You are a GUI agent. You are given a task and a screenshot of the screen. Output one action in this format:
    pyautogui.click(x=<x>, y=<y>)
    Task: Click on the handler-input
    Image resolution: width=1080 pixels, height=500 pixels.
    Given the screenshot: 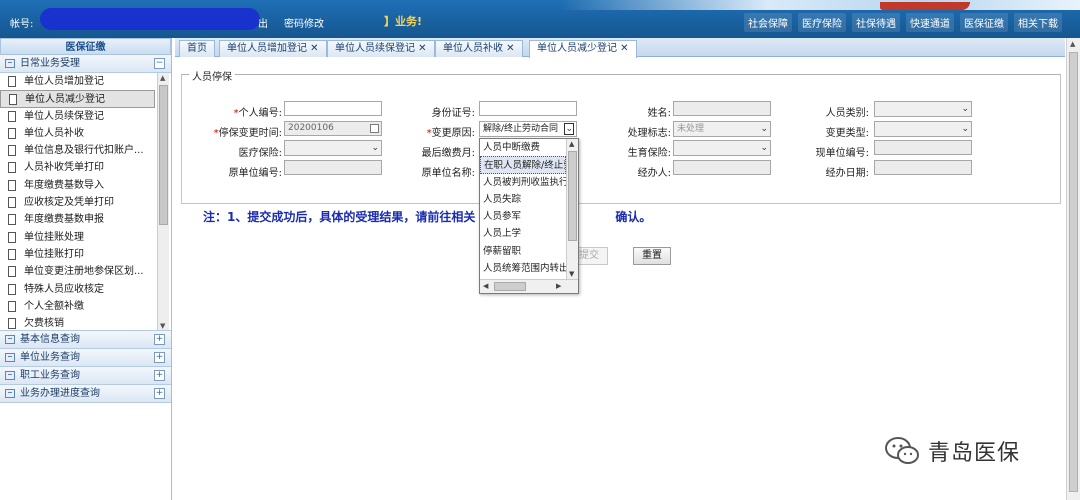 What is the action you would take?
    pyautogui.click(x=722, y=167)
    